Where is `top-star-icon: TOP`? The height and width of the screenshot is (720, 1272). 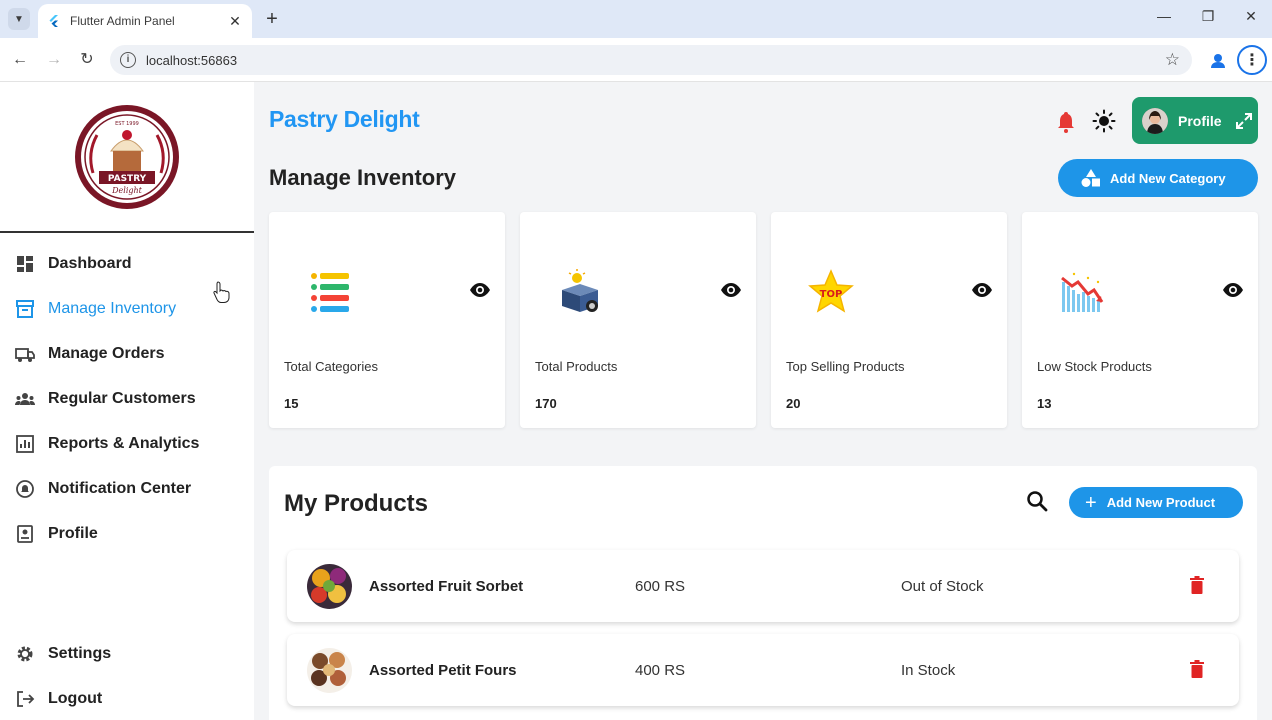 top-star-icon: TOP is located at coordinates (831, 291).